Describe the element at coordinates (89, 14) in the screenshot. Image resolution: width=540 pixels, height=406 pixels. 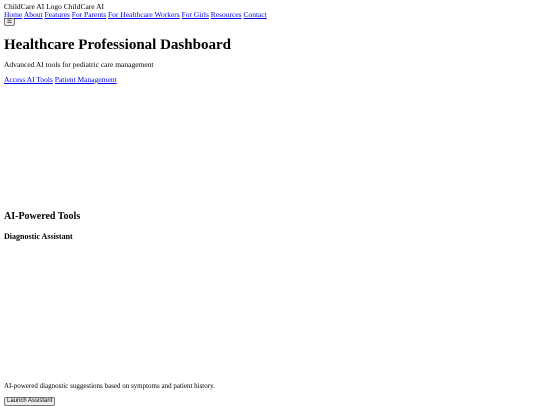
I see `nav-link-for-parents: For Parents` at that location.